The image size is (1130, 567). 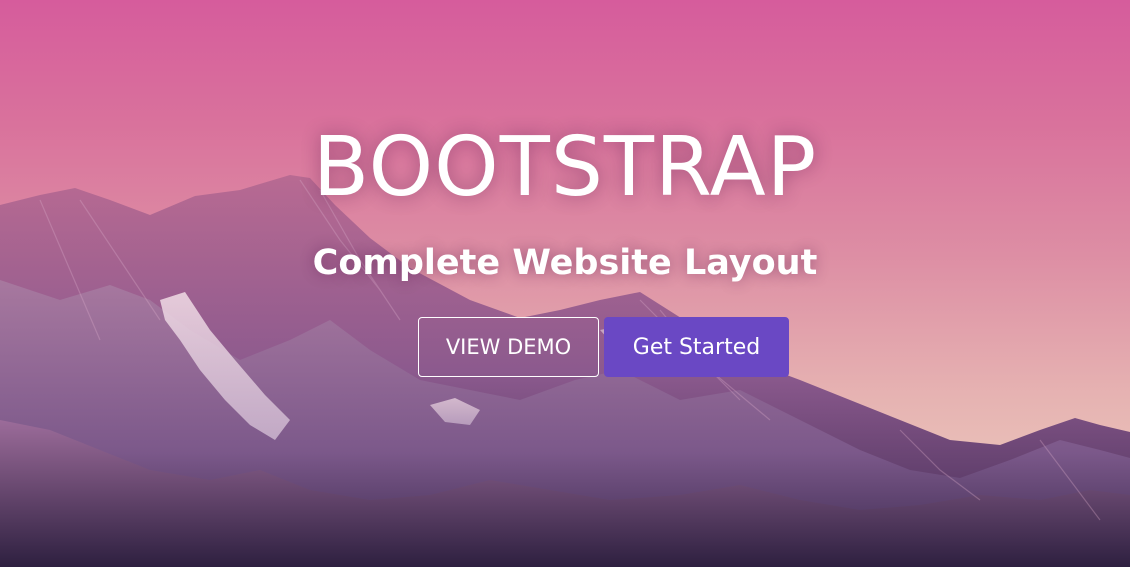 What do you see at coordinates (696, 347) in the screenshot?
I see `get-started-button: Get Started` at bounding box center [696, 347].